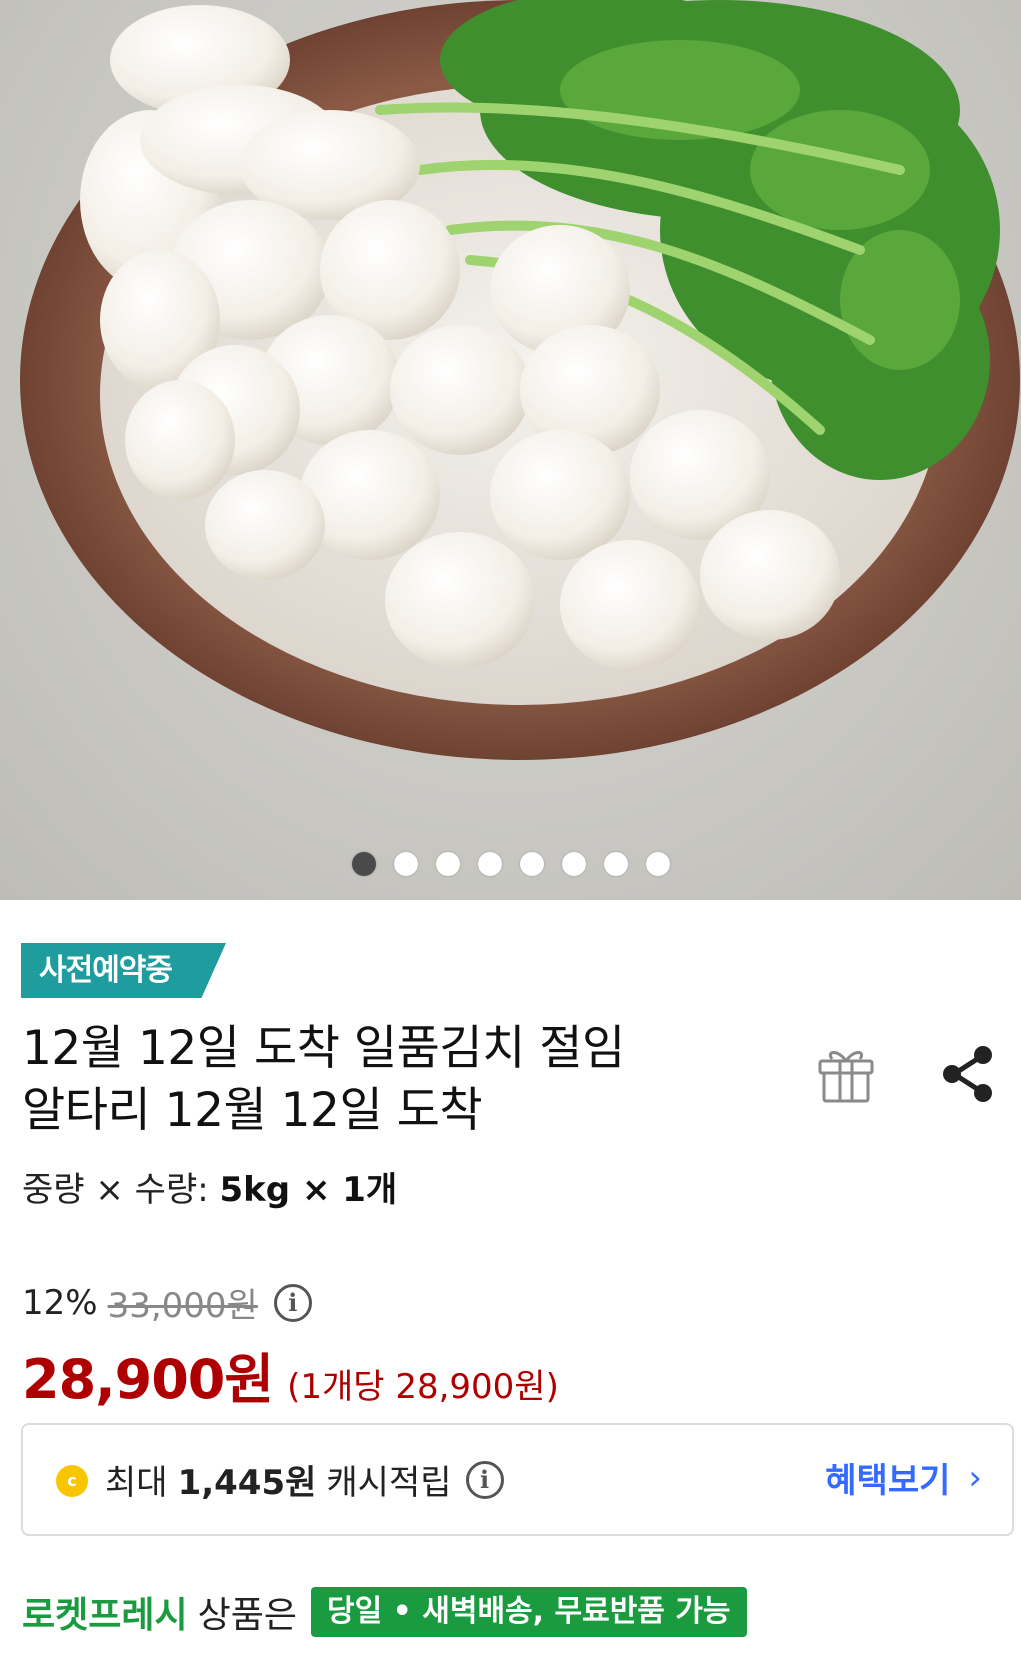  Describe the element at coordinates (148, 1379) in the screenshot. I see `sale-price: 28,900원` at that location.